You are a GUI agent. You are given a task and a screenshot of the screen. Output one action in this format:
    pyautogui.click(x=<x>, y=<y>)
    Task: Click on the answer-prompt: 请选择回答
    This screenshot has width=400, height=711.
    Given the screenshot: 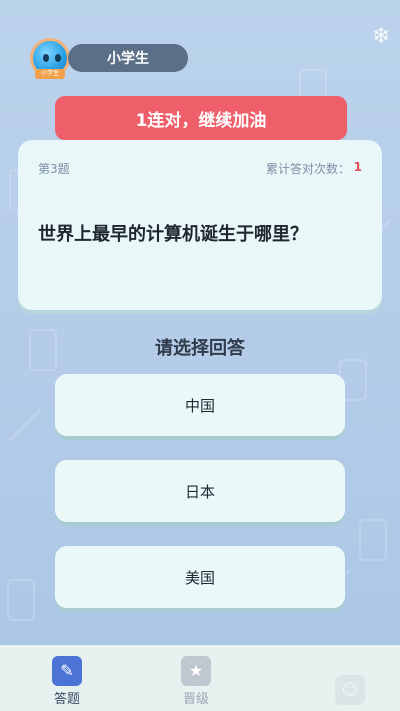 What is the action you would take?
    pyautogui.click(x=200, y=348)
    